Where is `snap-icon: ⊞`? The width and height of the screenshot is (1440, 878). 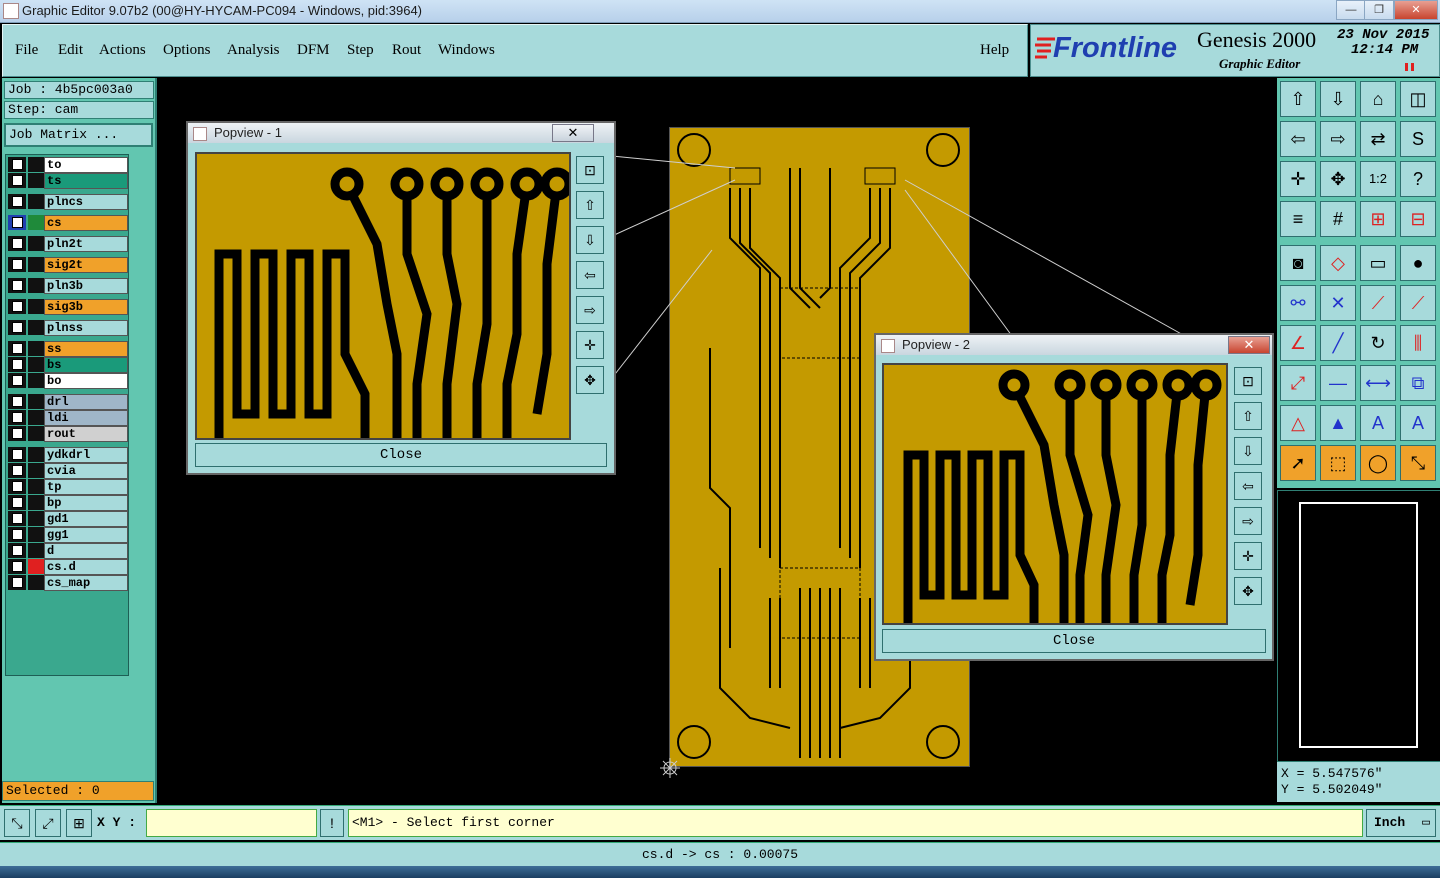 snap-icon: ⊞ is located at coordinates (1378, 219).